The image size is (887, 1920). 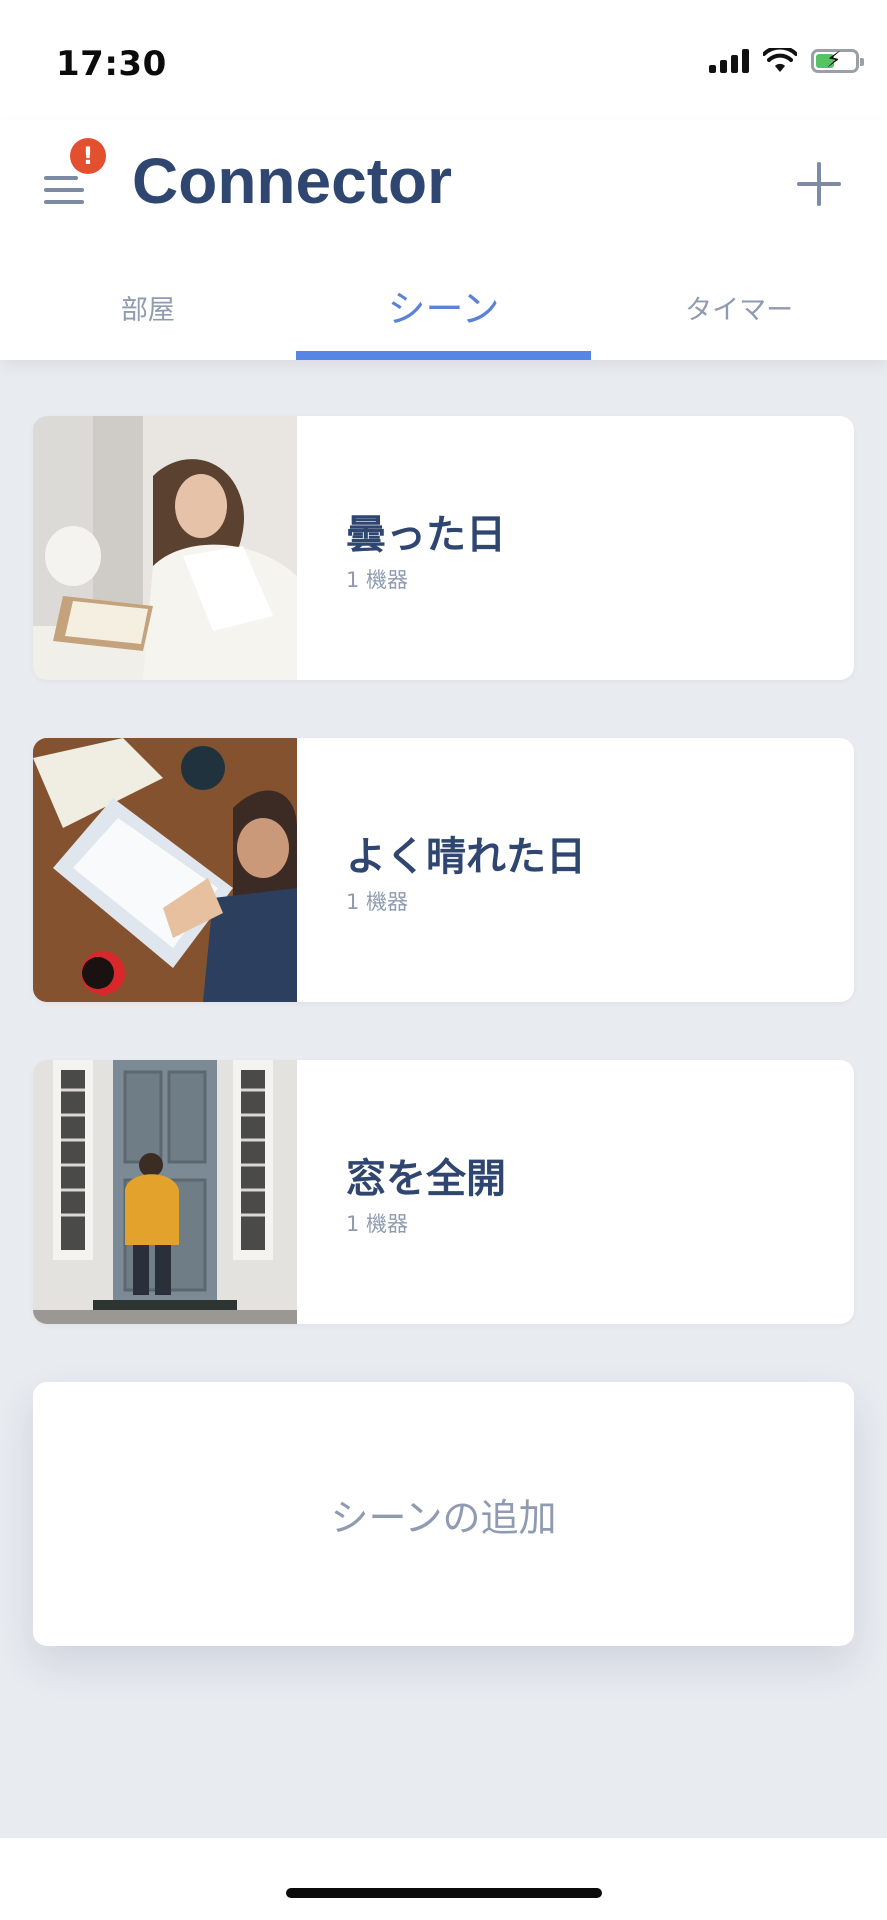 I want to click on wifi-icon, so click(x=780, y=60).